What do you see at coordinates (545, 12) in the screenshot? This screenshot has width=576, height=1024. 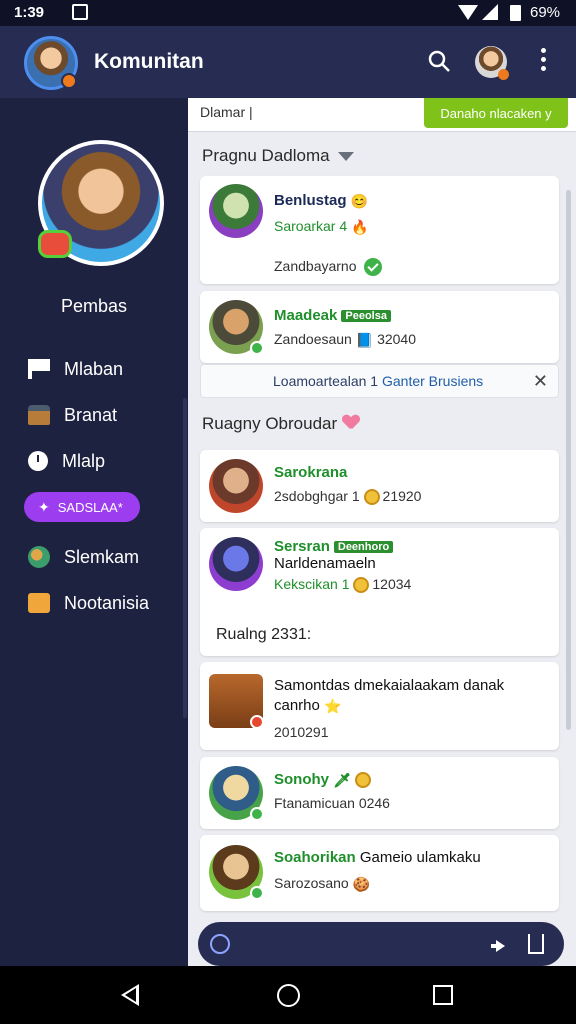 I see `battery-percent: 69%` at bounding box center [545, 12].